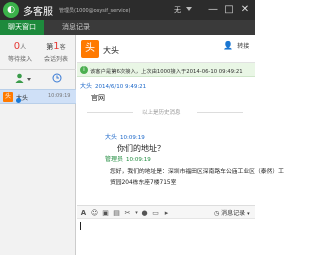 The height and width of the screenshot is (255, 320). Describe the element at coordinates (155, 213) in the screenshot. I see `document-icon: ▭` at that location.